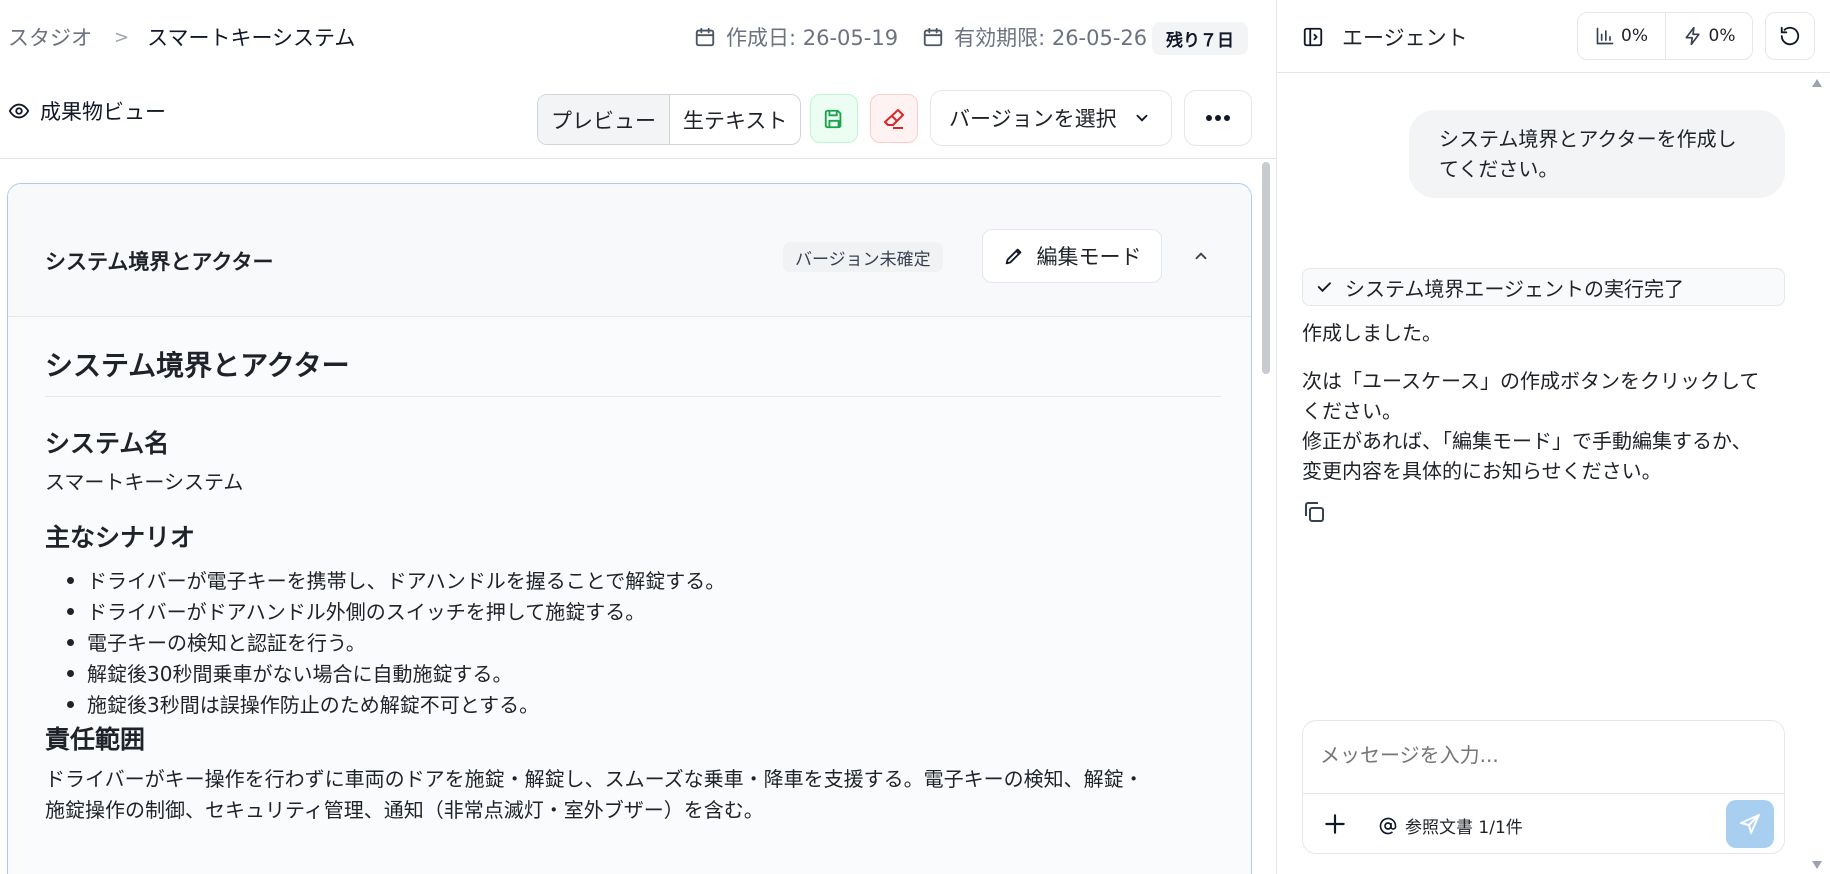  Describe the element at coordinates (1051, 38) in the screenshot. I see `expiry-date: 有効期限: 26-05-26` at that location.